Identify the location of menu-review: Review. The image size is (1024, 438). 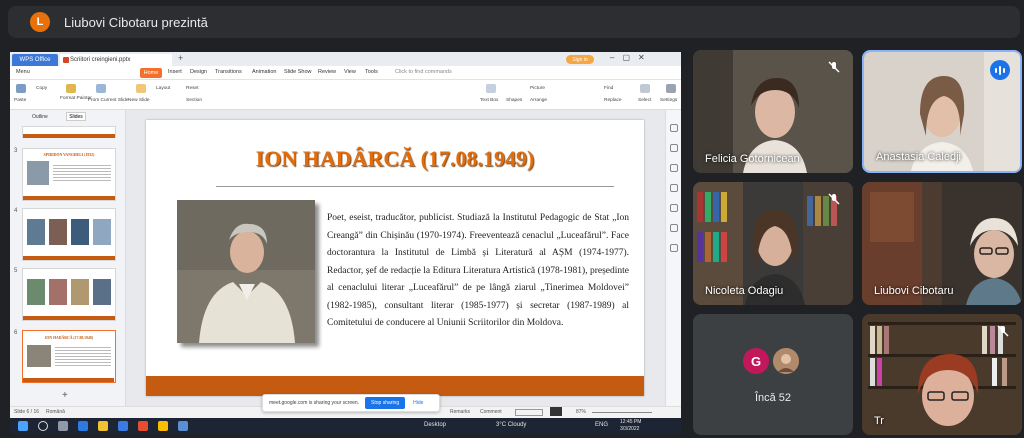
(327, 72).